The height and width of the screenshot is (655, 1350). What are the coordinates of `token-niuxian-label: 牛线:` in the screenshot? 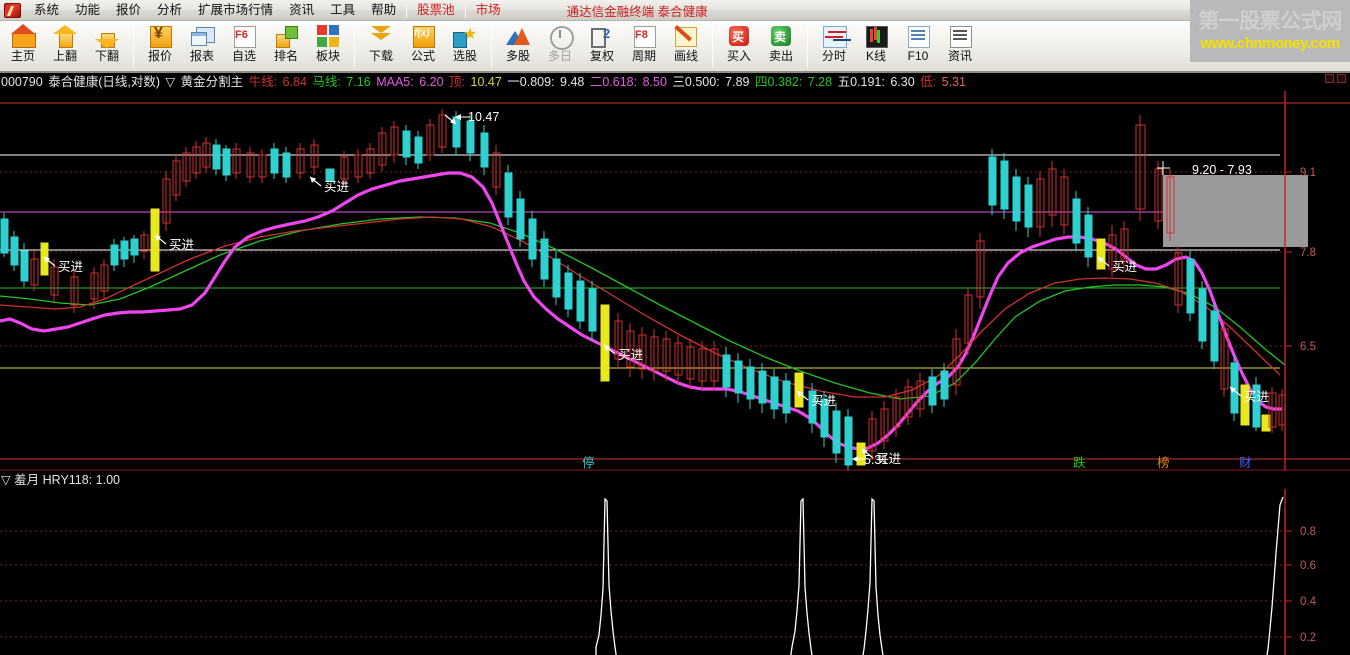 It's located at (263, 82).